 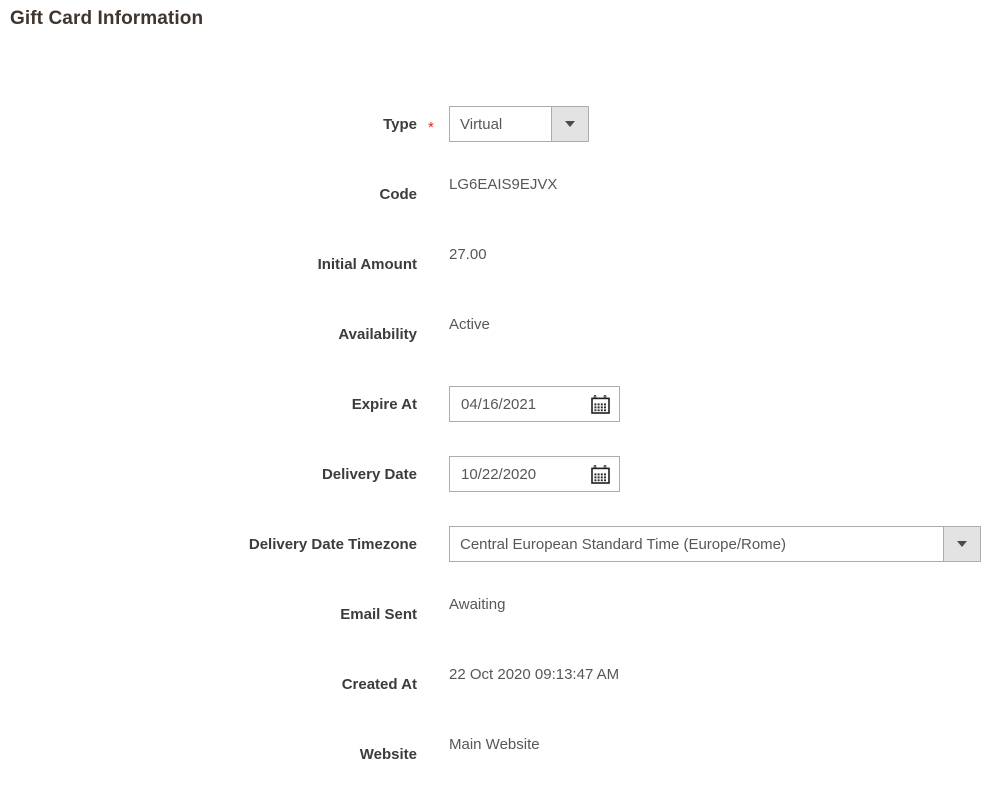 What do you see at coordinates (481, 124) in the screenshot?
I see `select-type-value: Virtual` at bounding box center [481, 124].